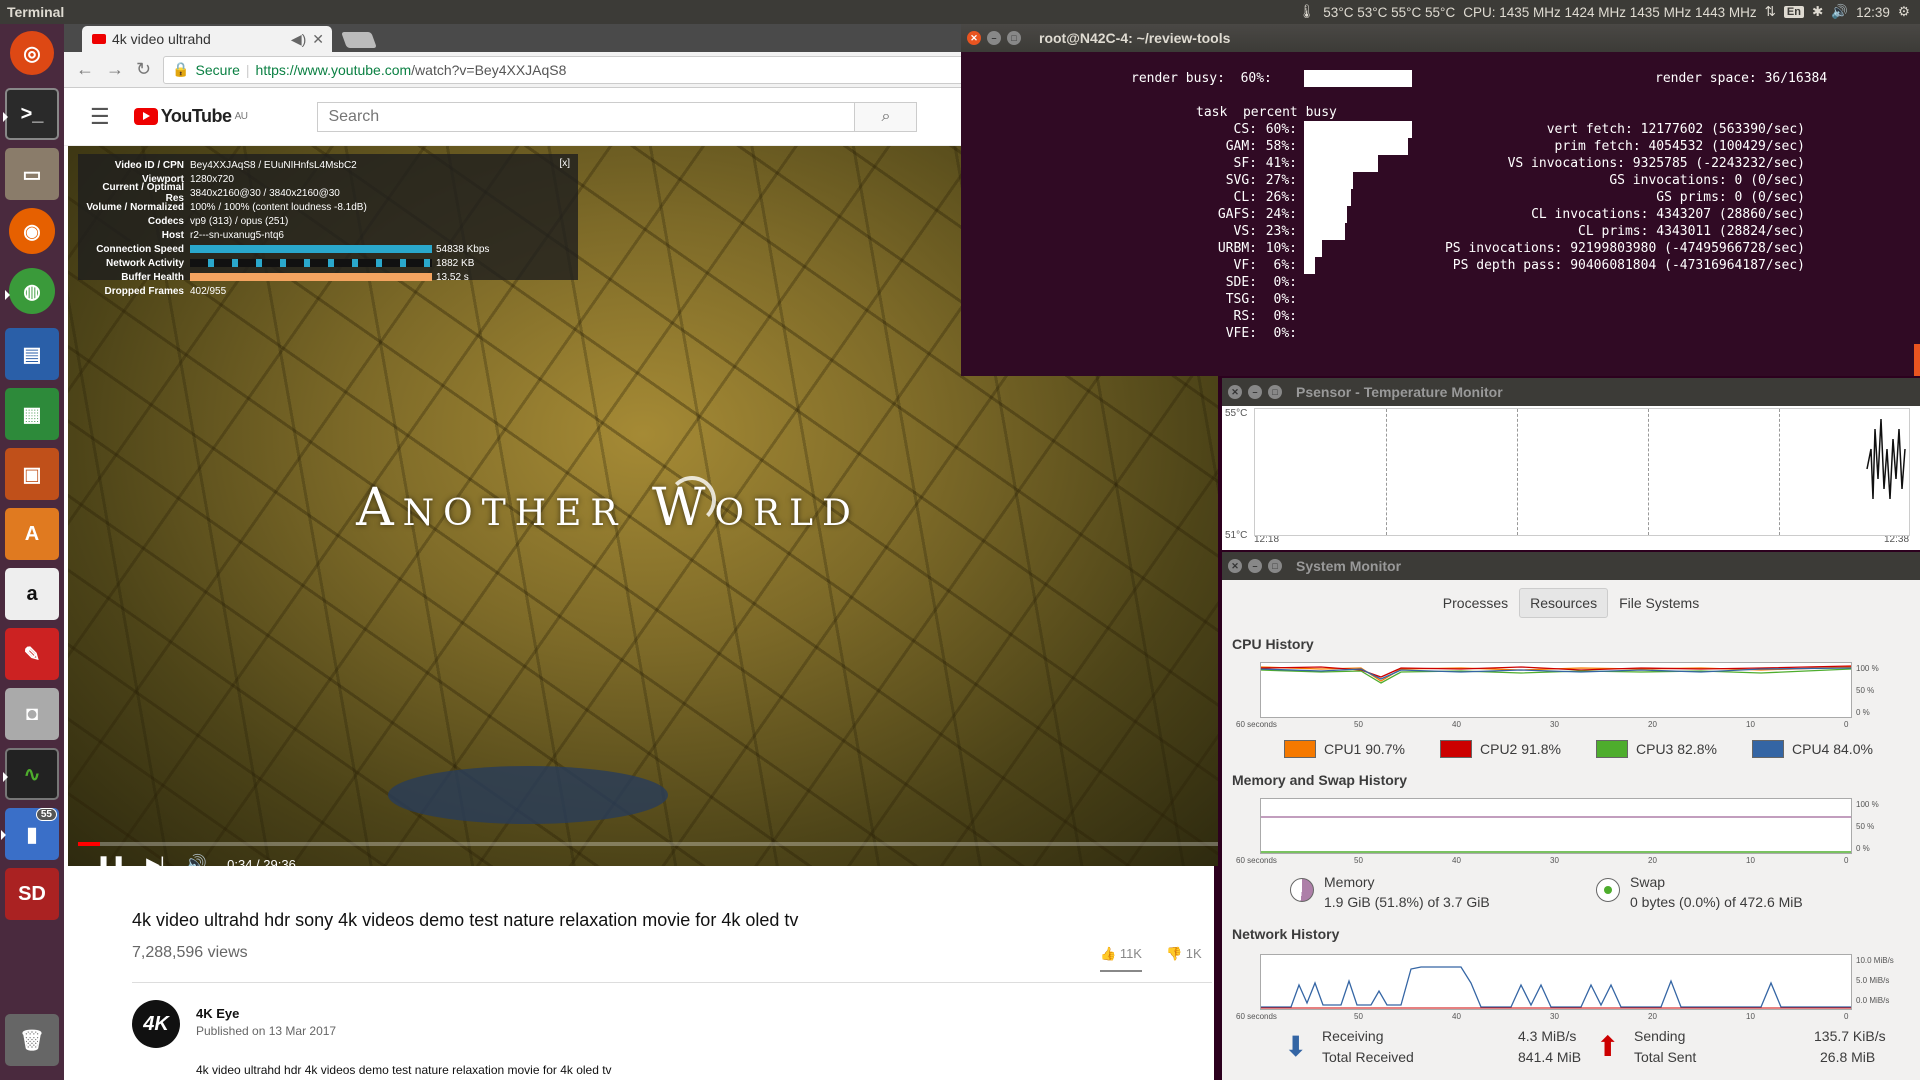 The height and width of the screenshot is (1080, 1920). I want to click on temperature-trace, so click(1886, 459).